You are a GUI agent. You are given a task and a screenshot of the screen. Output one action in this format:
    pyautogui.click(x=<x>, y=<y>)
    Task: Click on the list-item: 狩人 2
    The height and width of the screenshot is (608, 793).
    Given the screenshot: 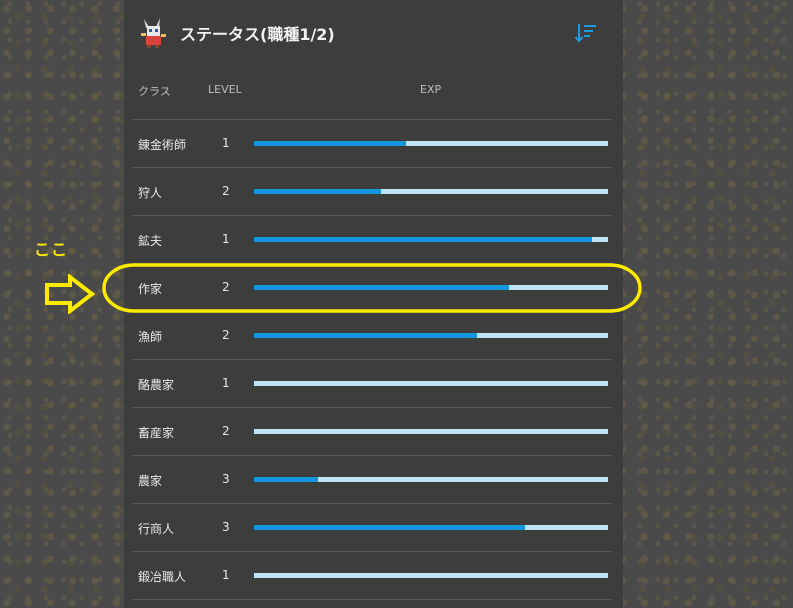 What is the action you would take?
    pyautogui.click(x=372, y=192)
    